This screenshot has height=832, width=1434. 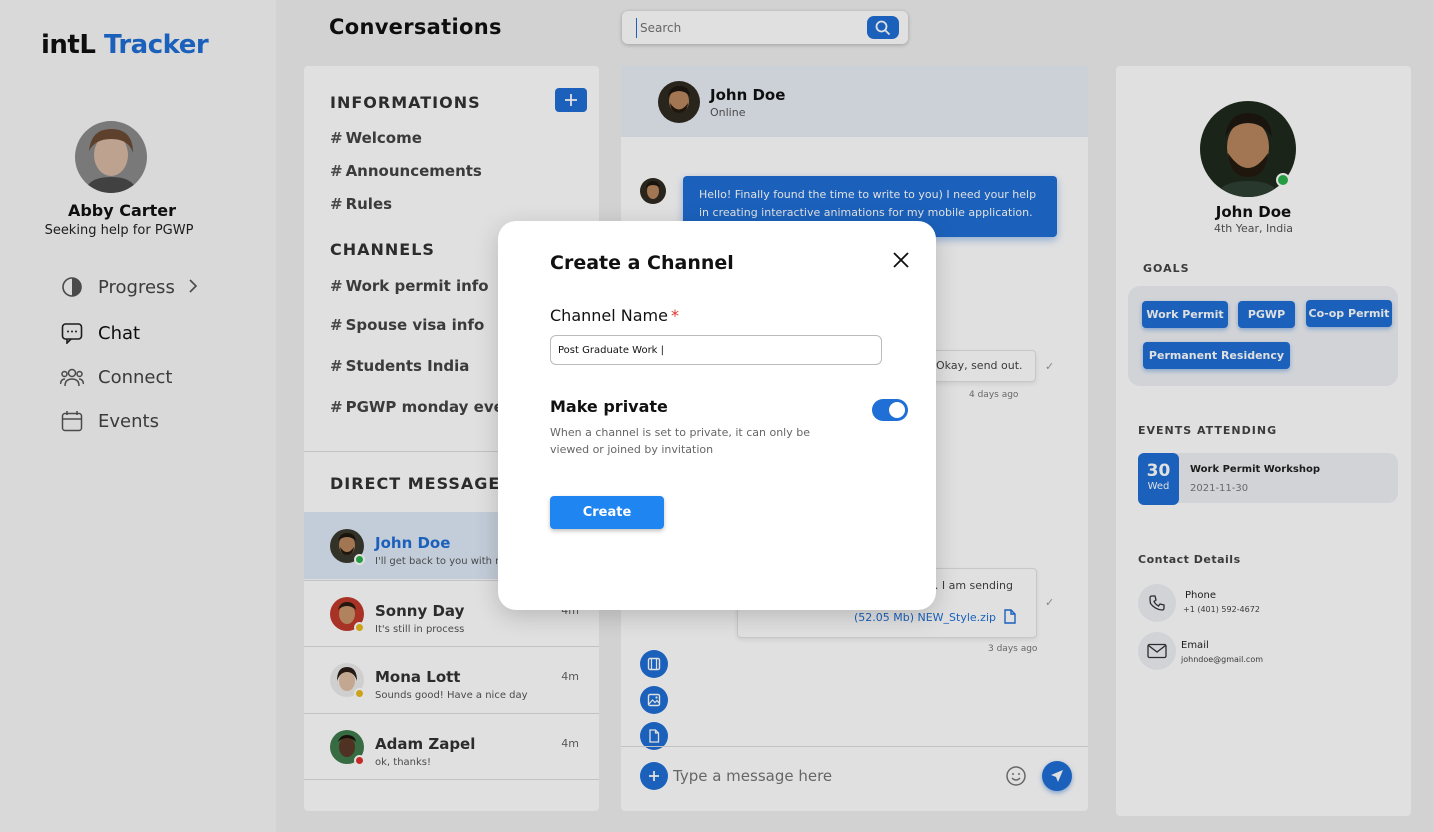 What do you see at coordinates (609, 315) in the screenshot?
I see `channel-name-label-text: Channel Name` at bounding box center [609, 315].